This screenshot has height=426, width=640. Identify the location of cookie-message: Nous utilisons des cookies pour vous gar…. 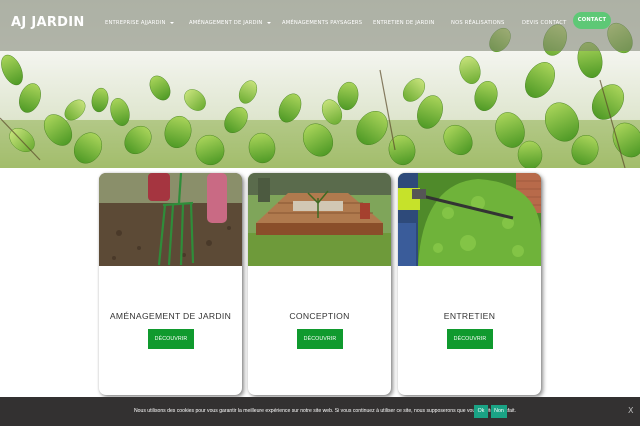
(325, 411).